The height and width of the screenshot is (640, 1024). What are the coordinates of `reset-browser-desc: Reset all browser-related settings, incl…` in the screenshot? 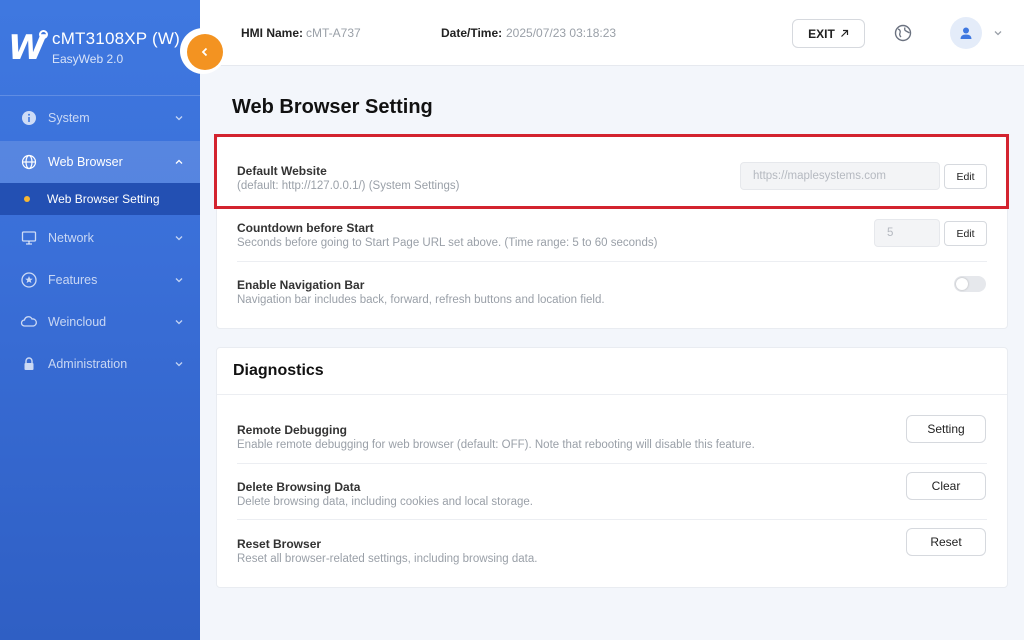 It's located at (387, 559).